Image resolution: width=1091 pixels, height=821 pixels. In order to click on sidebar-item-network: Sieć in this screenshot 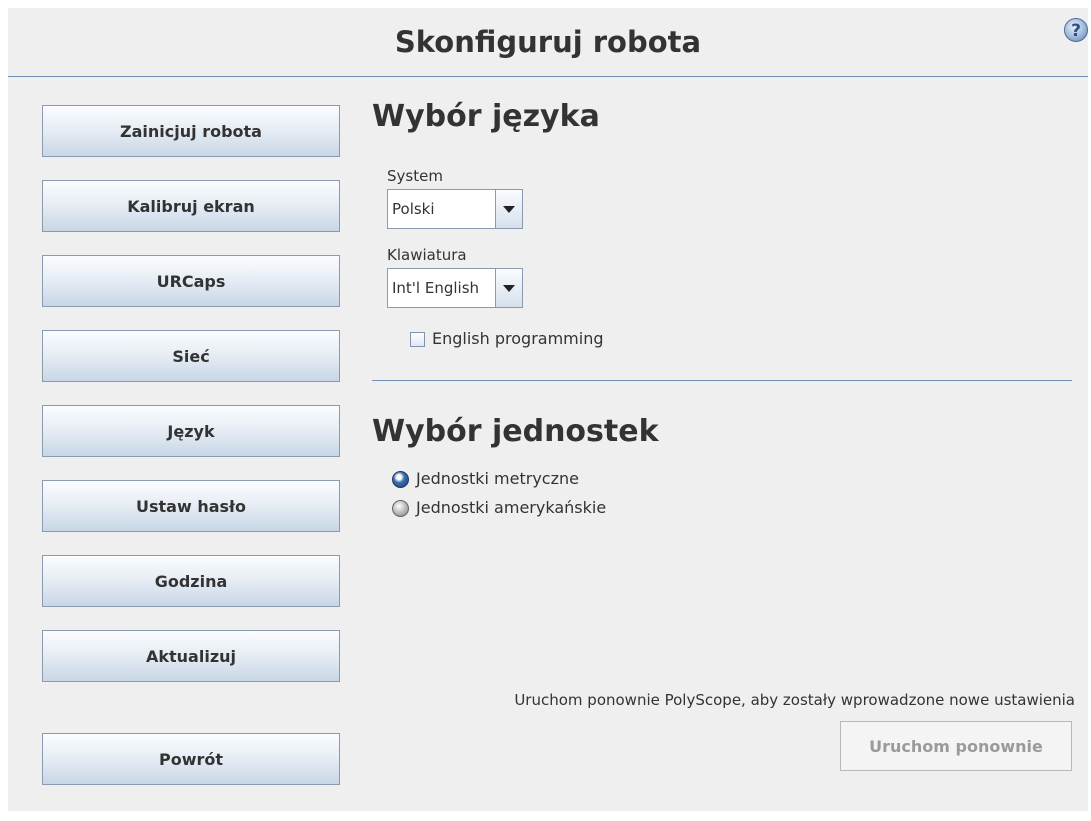, I will do `click(191, 356)`.